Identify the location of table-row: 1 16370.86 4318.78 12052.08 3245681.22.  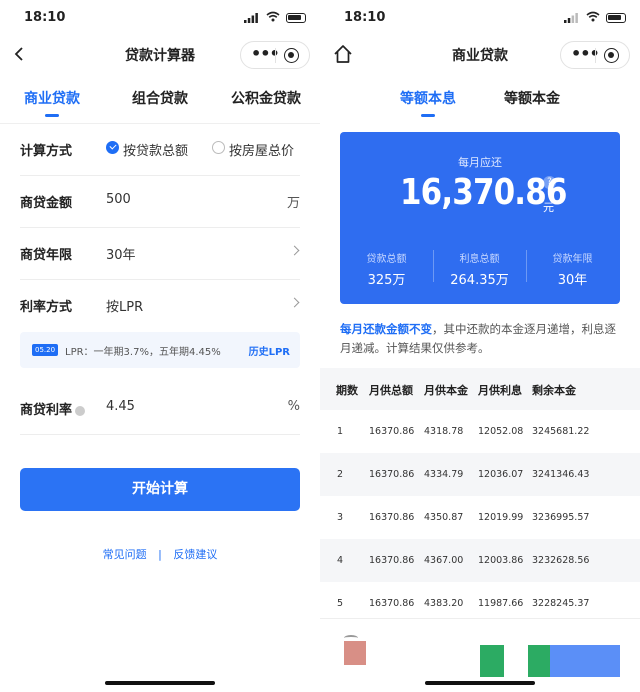
(480, 431).